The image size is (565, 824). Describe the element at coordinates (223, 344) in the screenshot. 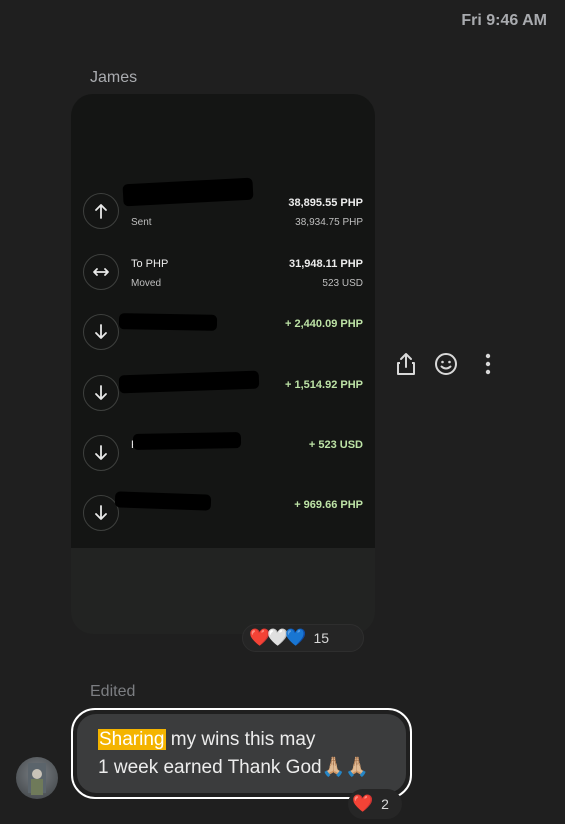

I see `transaction-row: + 2,440.09 PHP` at that location.